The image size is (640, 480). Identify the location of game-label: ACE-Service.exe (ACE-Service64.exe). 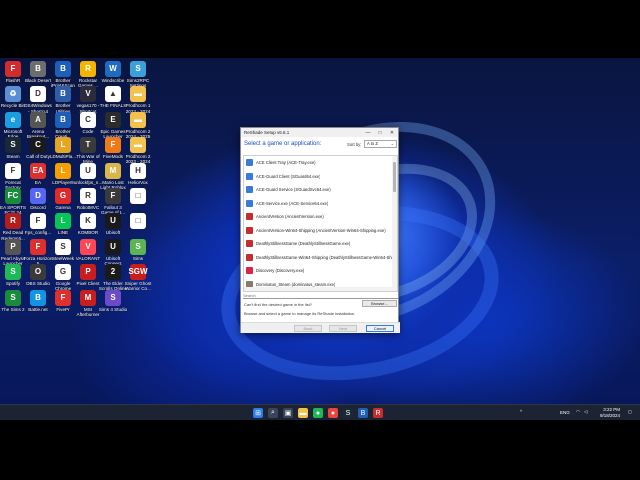
(292, 203).